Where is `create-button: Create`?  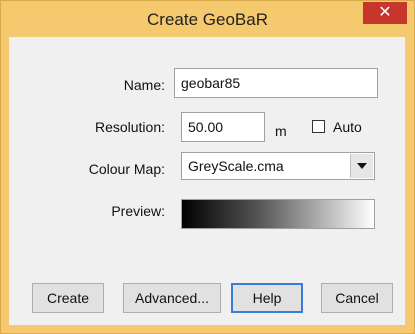 create-button: Create is located at coordinates (68, 298).